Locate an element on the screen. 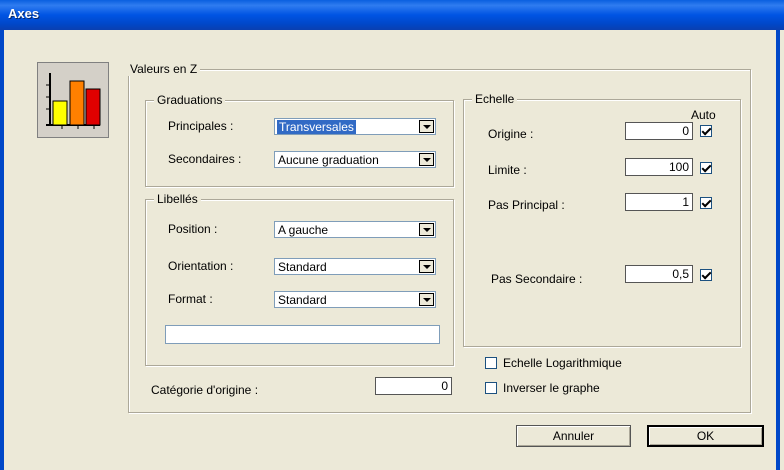 Image resolution: width=784 pixels, height=470 pixels. position-select: A gauche is located at coordinates (355, 229).